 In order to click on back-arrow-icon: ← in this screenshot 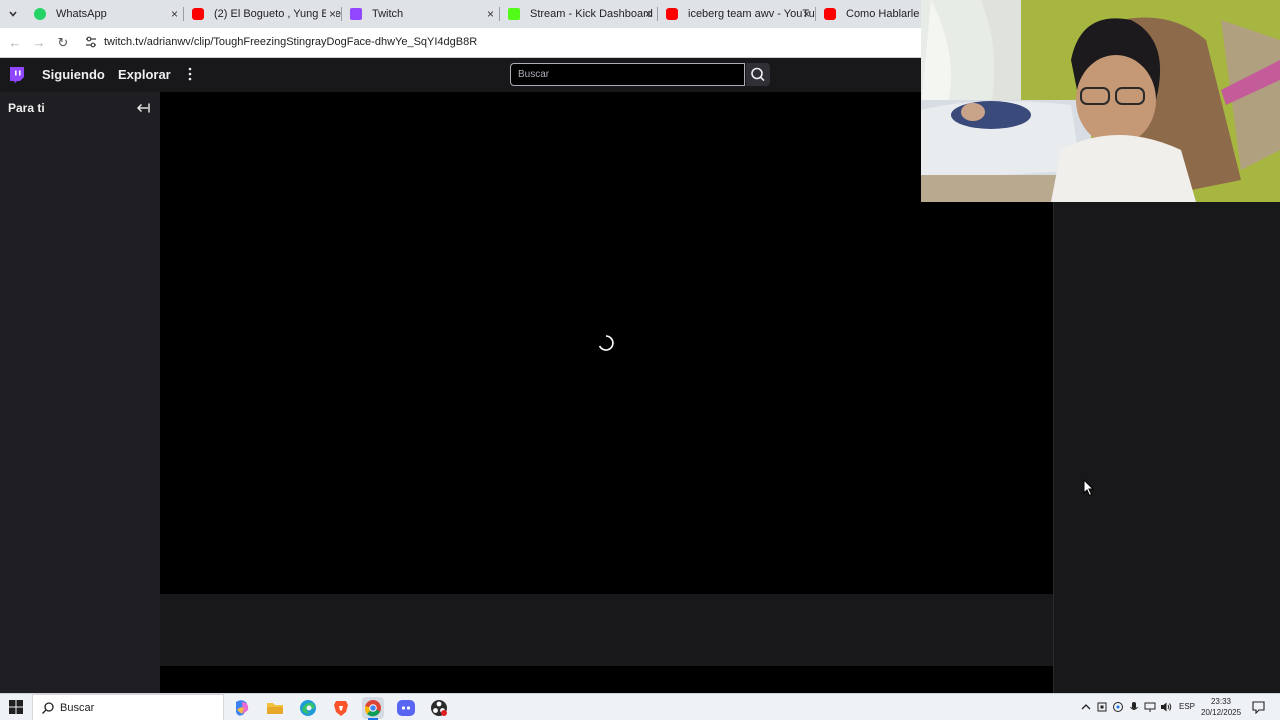, I will do `click(15, 42)`.